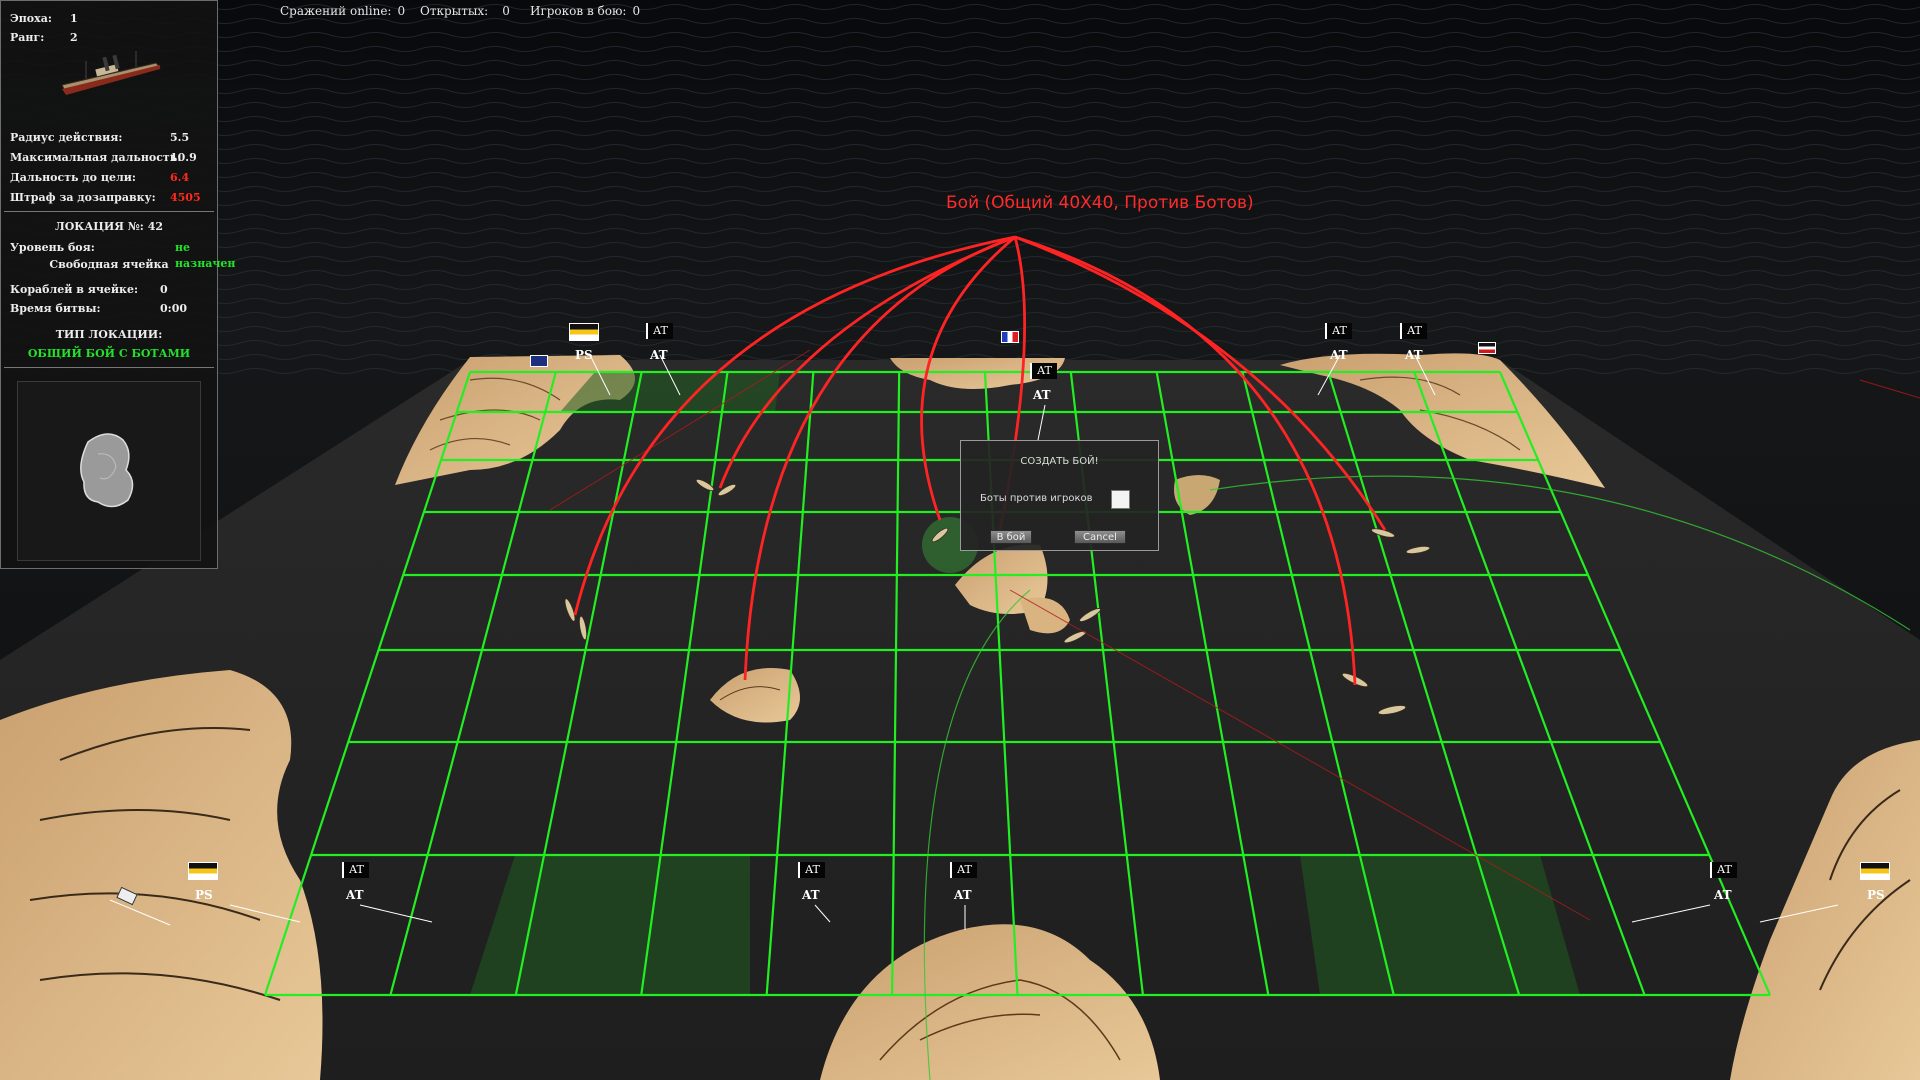  What do you see at coordinates (74, 37) in the screenshot?
I see `rank-value: 2` at bounding box center [74, 37].